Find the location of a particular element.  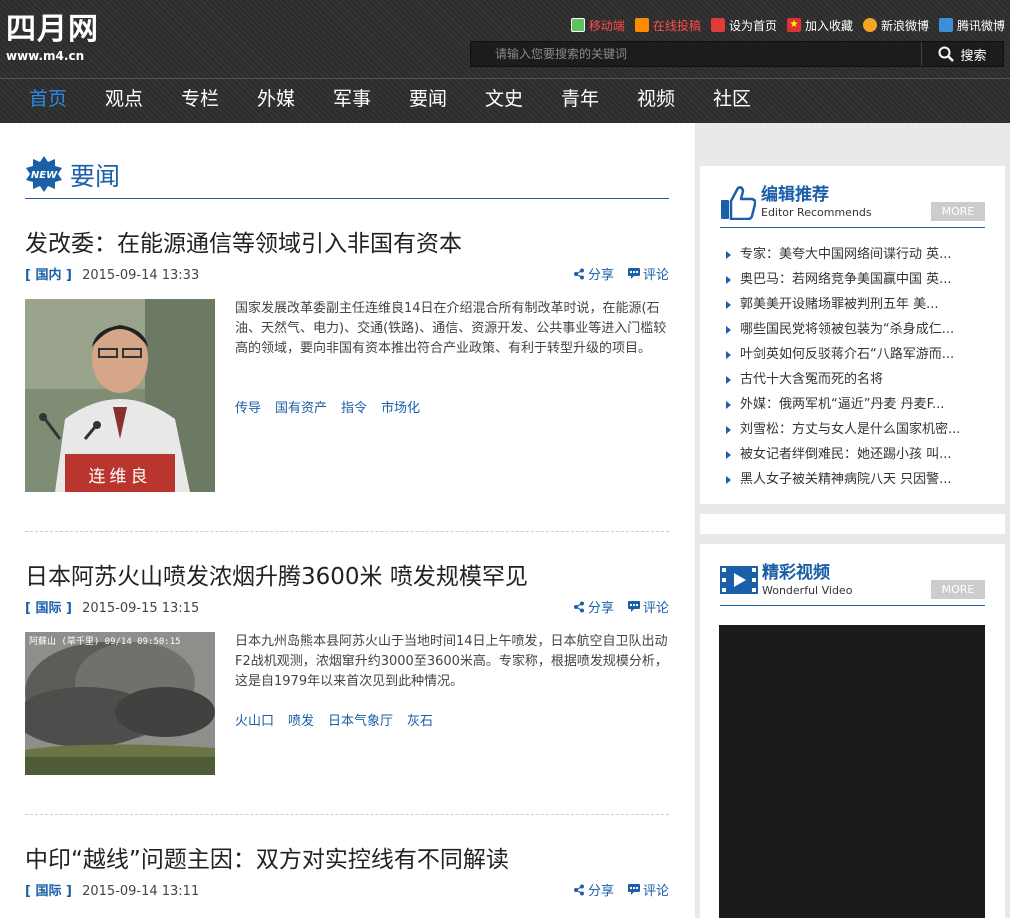

article-tags: 传导 国有资产 指令 市场化 is located at coordinates (327, 406).